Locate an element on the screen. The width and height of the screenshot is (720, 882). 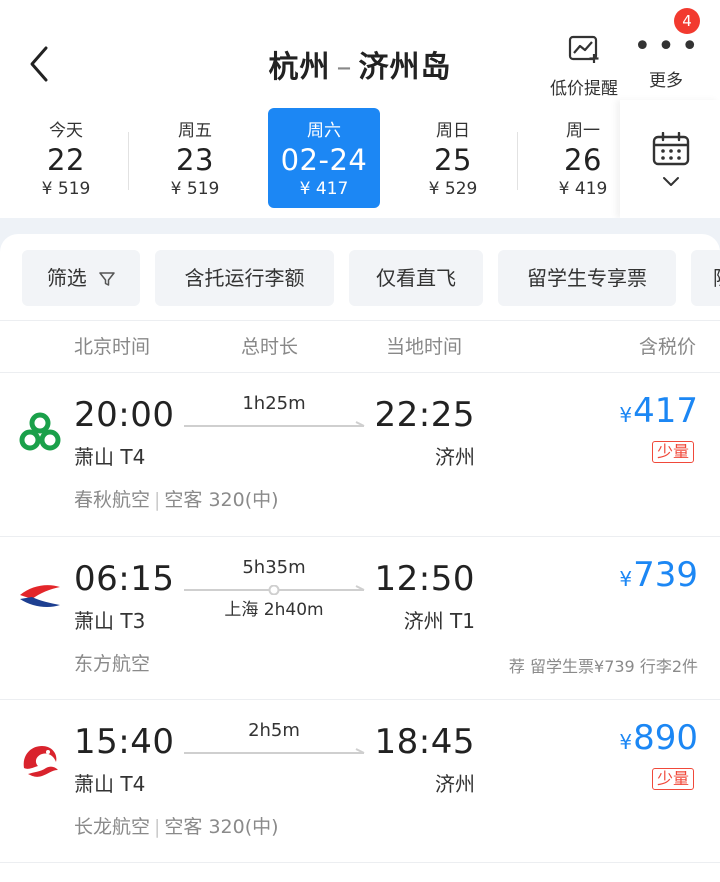
flight-meta: 东方航空 is located at coordinates (112, 662).